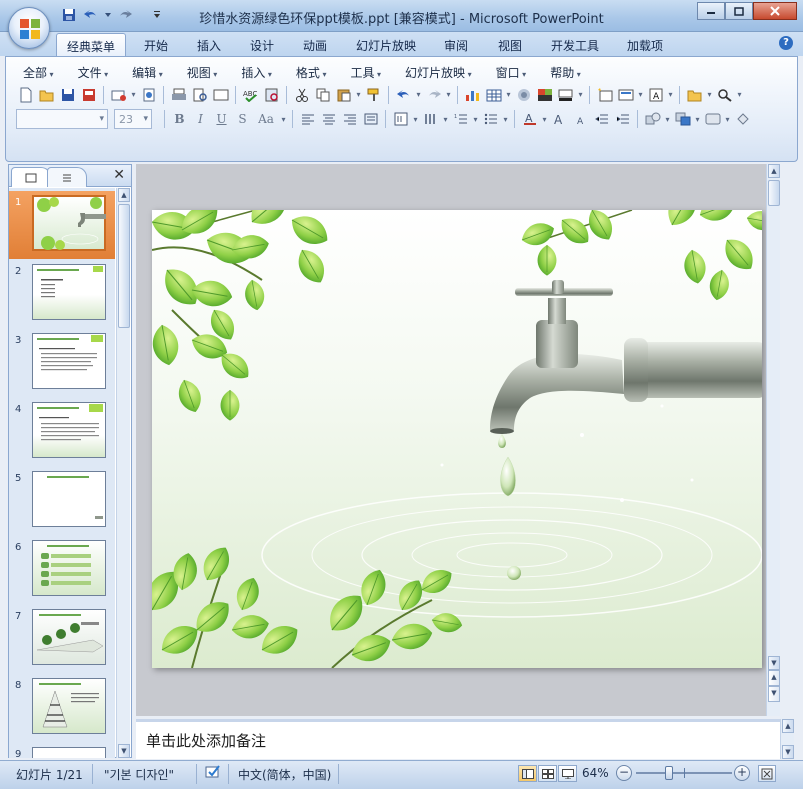 The image size is (803, 789). I want to click on minimize-icon, so click(711, 11).